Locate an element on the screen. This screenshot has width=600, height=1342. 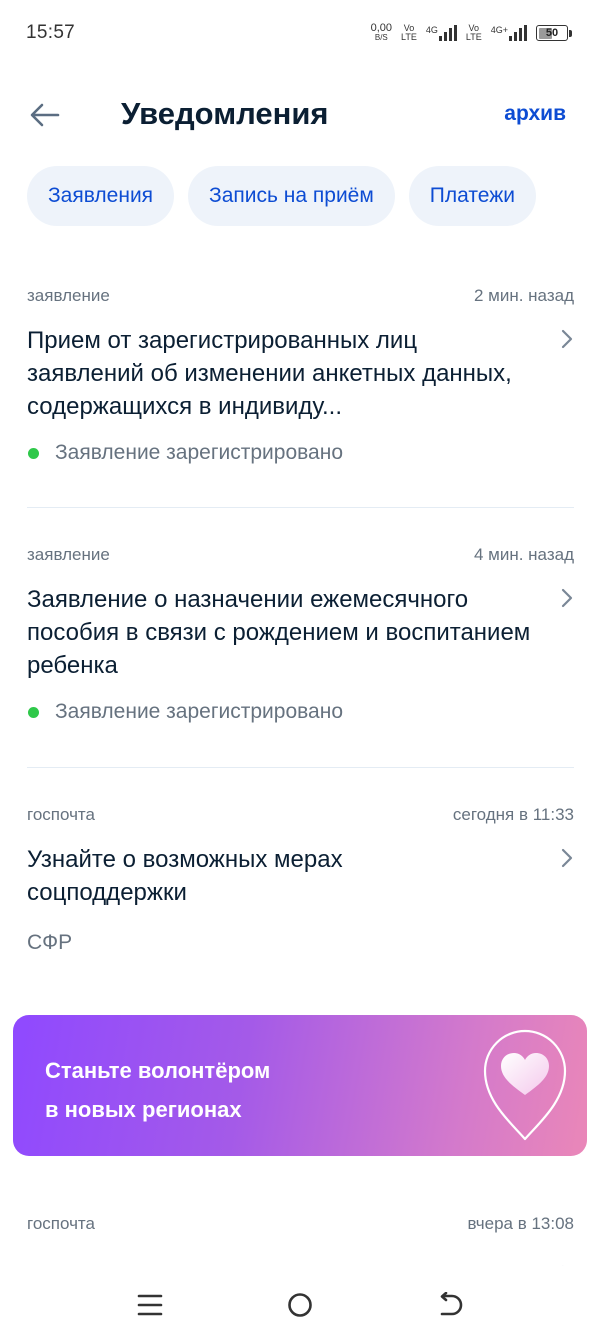
signal-icon-2: 4G+ is located at coordinates (509, 33).